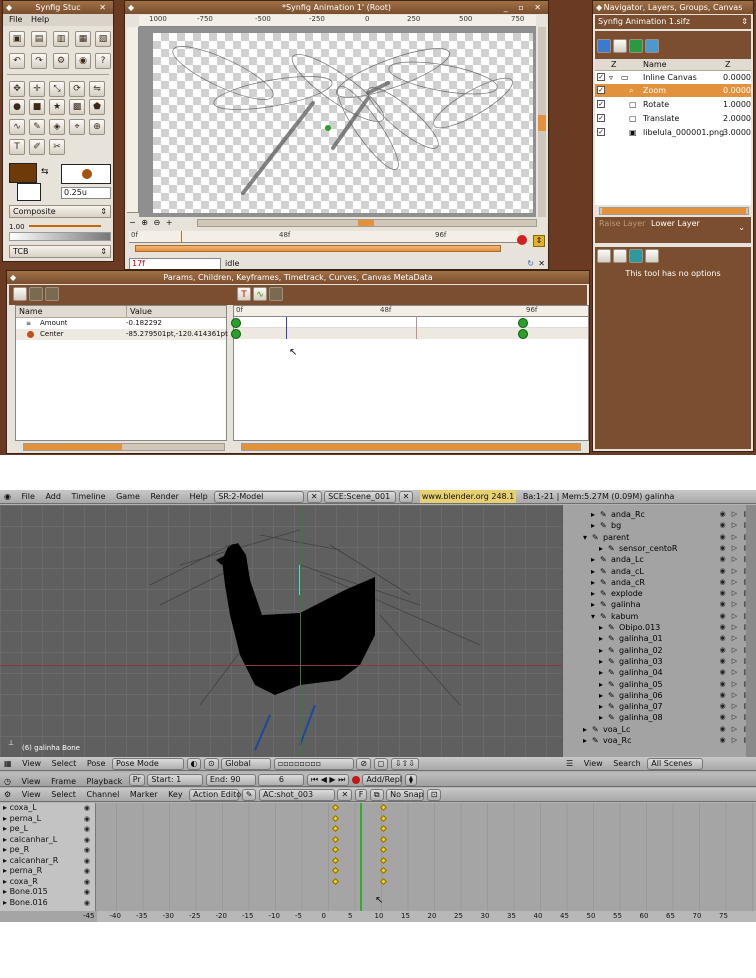 The image size is (756, 978). I want to click on close-icon: ✕, so click(104, 7).